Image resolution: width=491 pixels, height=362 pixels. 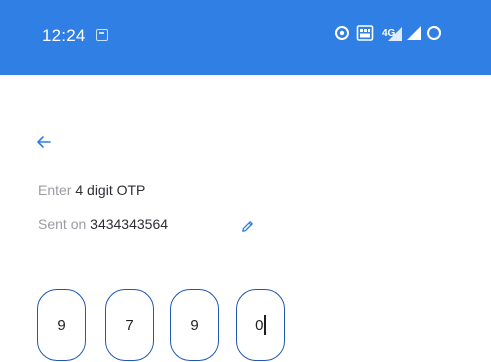 I want to click on otp-digit-box-4: 0, so click(x=260, y=325).